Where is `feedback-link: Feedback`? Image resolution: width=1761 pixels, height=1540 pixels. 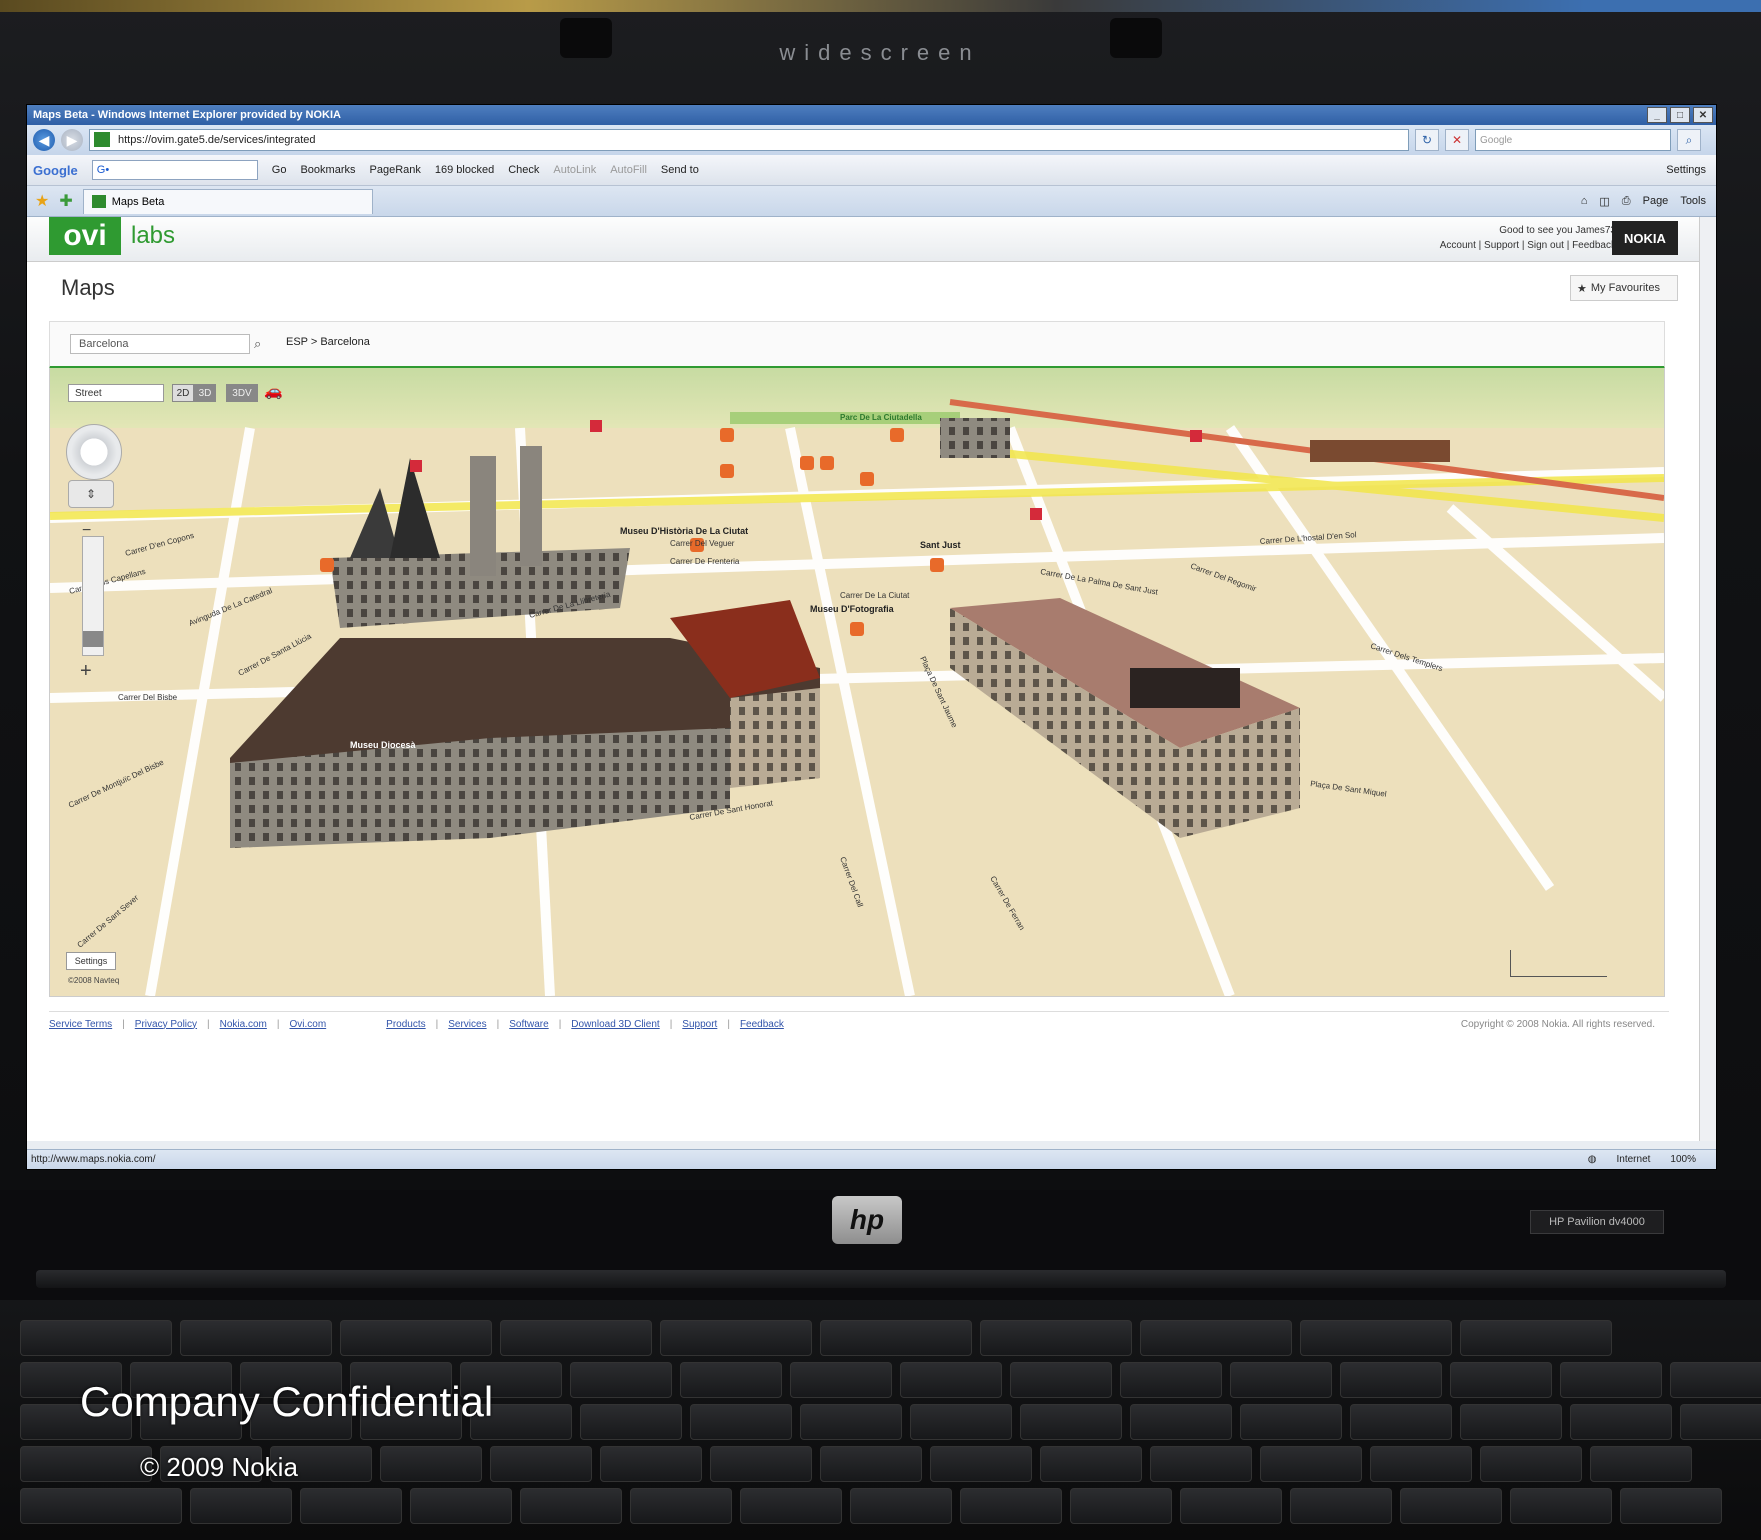 feedback-link: Feedback is located at coordinates (1594, 245).